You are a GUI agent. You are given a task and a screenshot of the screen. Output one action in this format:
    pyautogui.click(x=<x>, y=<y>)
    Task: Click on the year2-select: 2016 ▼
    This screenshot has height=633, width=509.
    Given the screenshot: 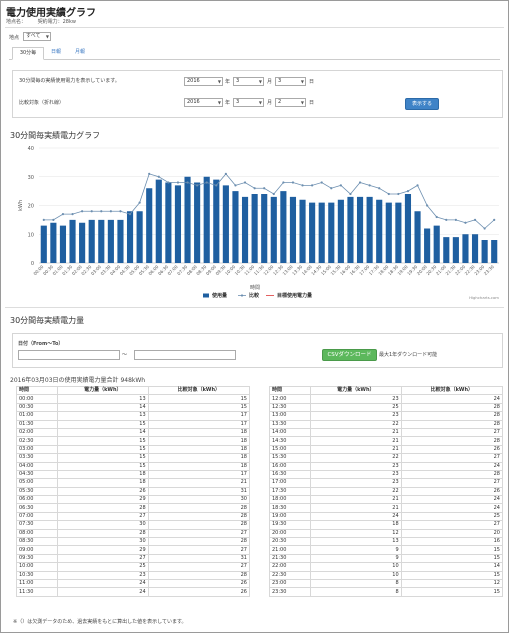 What is the action you would take?
    pyautogui.click(x=203, y=102)
    